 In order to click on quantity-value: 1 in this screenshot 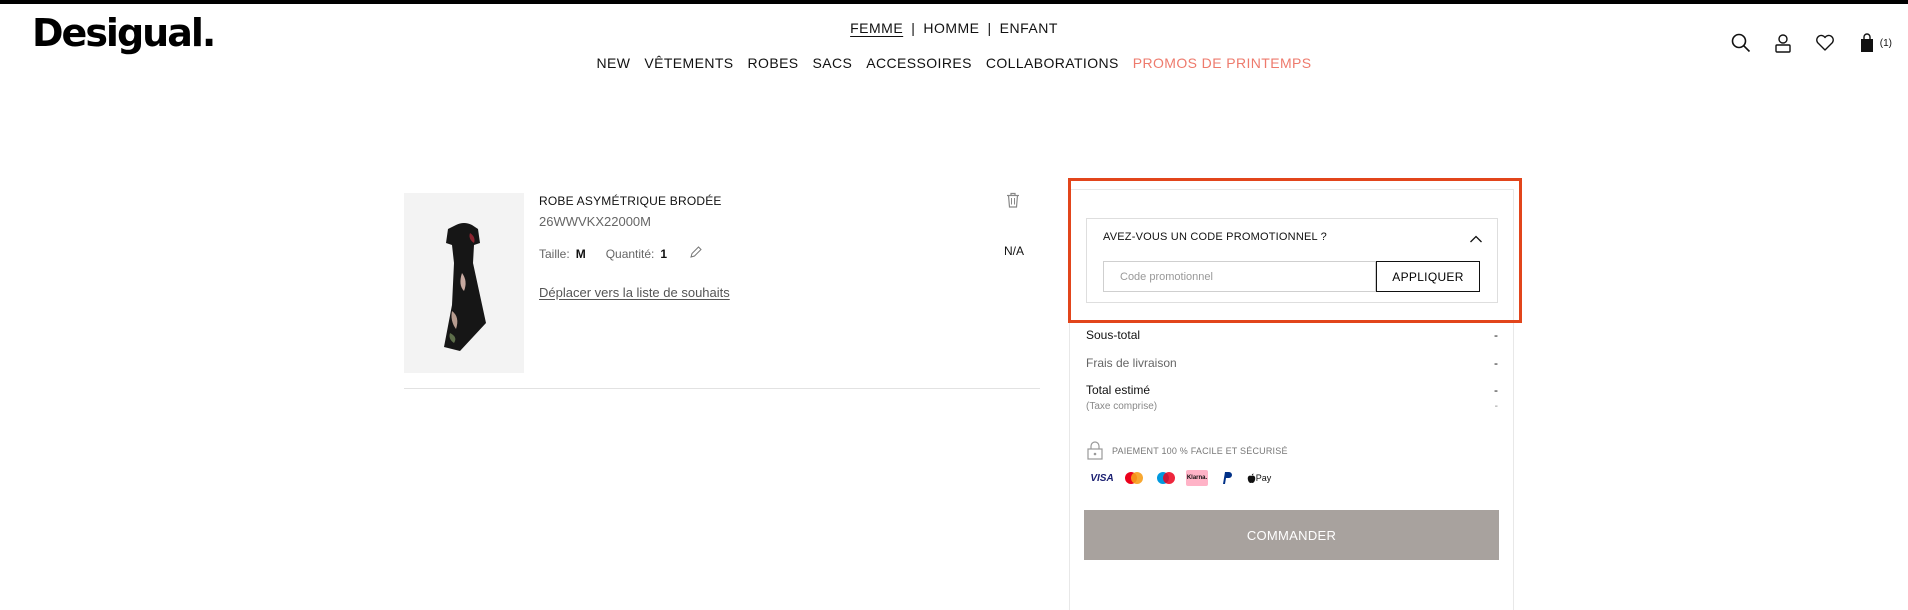, I will do `click(664, 253)`.